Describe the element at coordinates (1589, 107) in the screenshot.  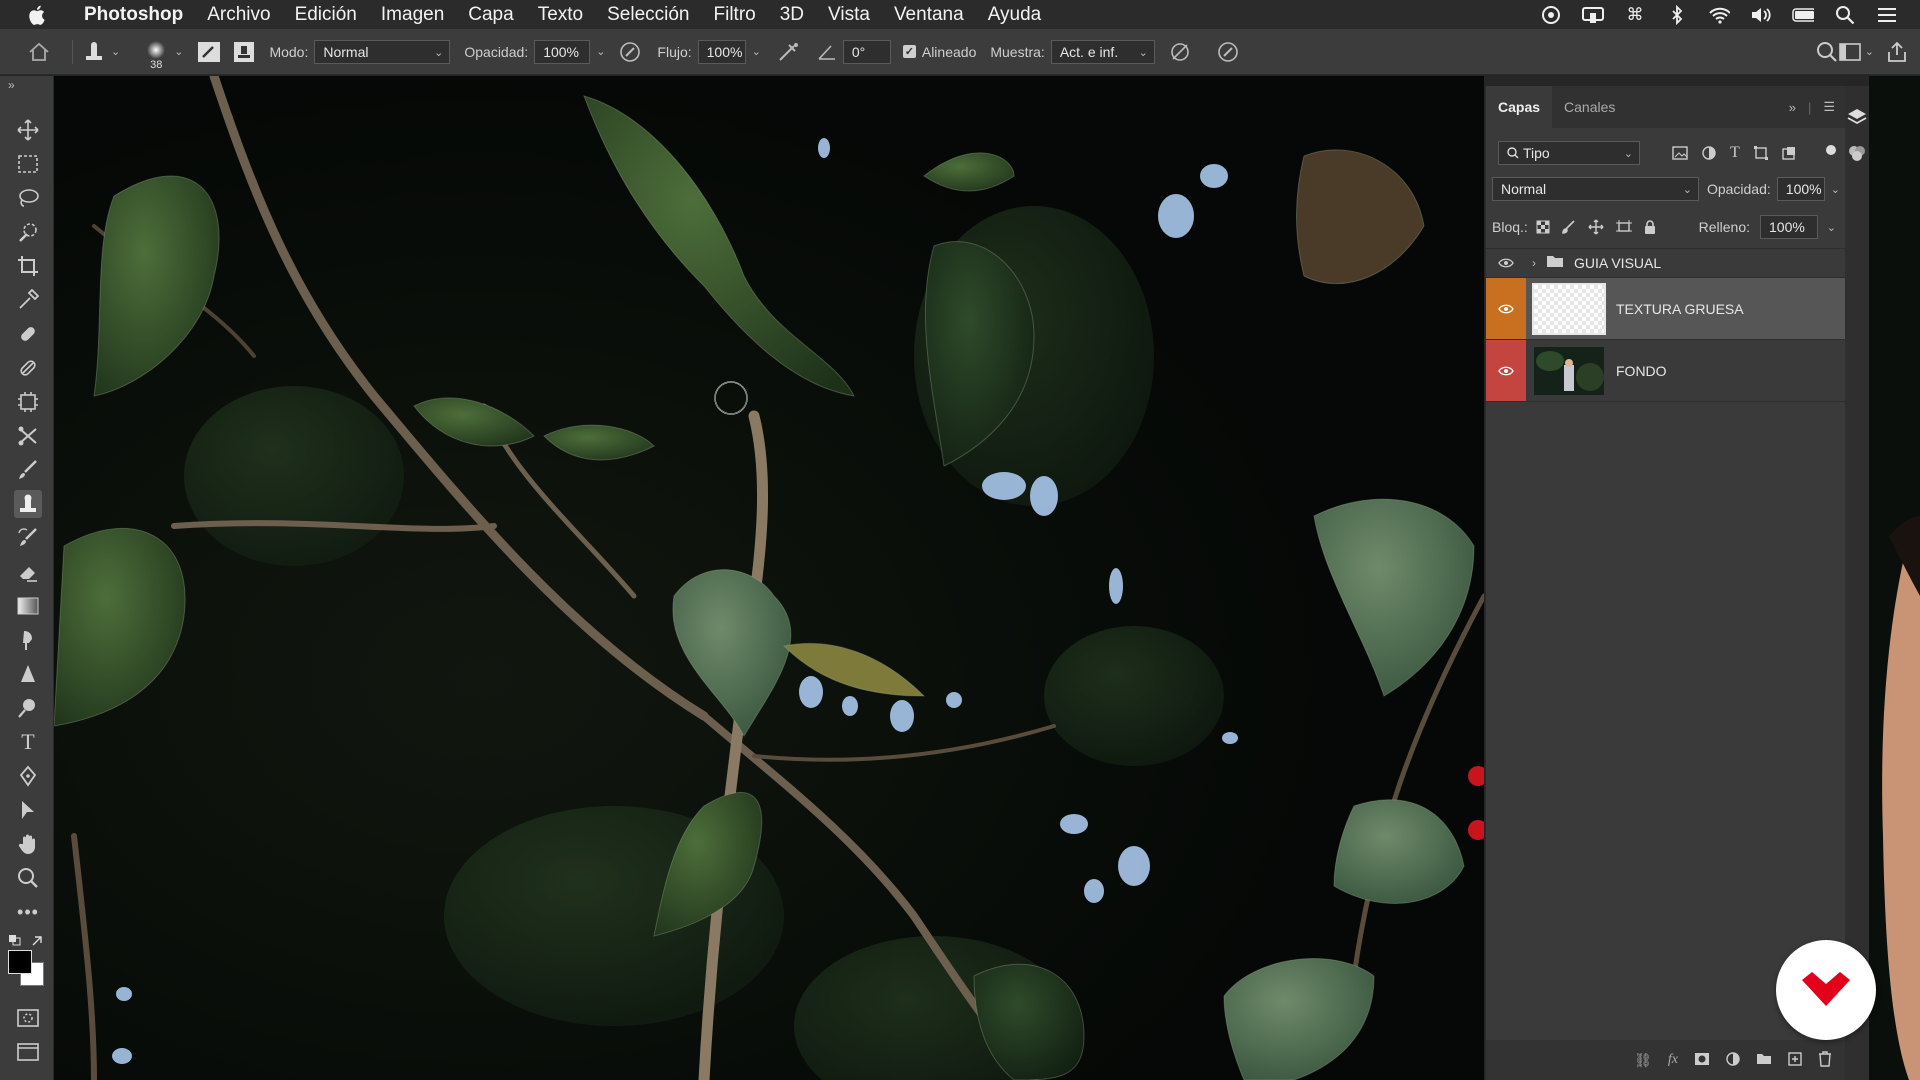
I see `tab-canales: Canales` at that location.